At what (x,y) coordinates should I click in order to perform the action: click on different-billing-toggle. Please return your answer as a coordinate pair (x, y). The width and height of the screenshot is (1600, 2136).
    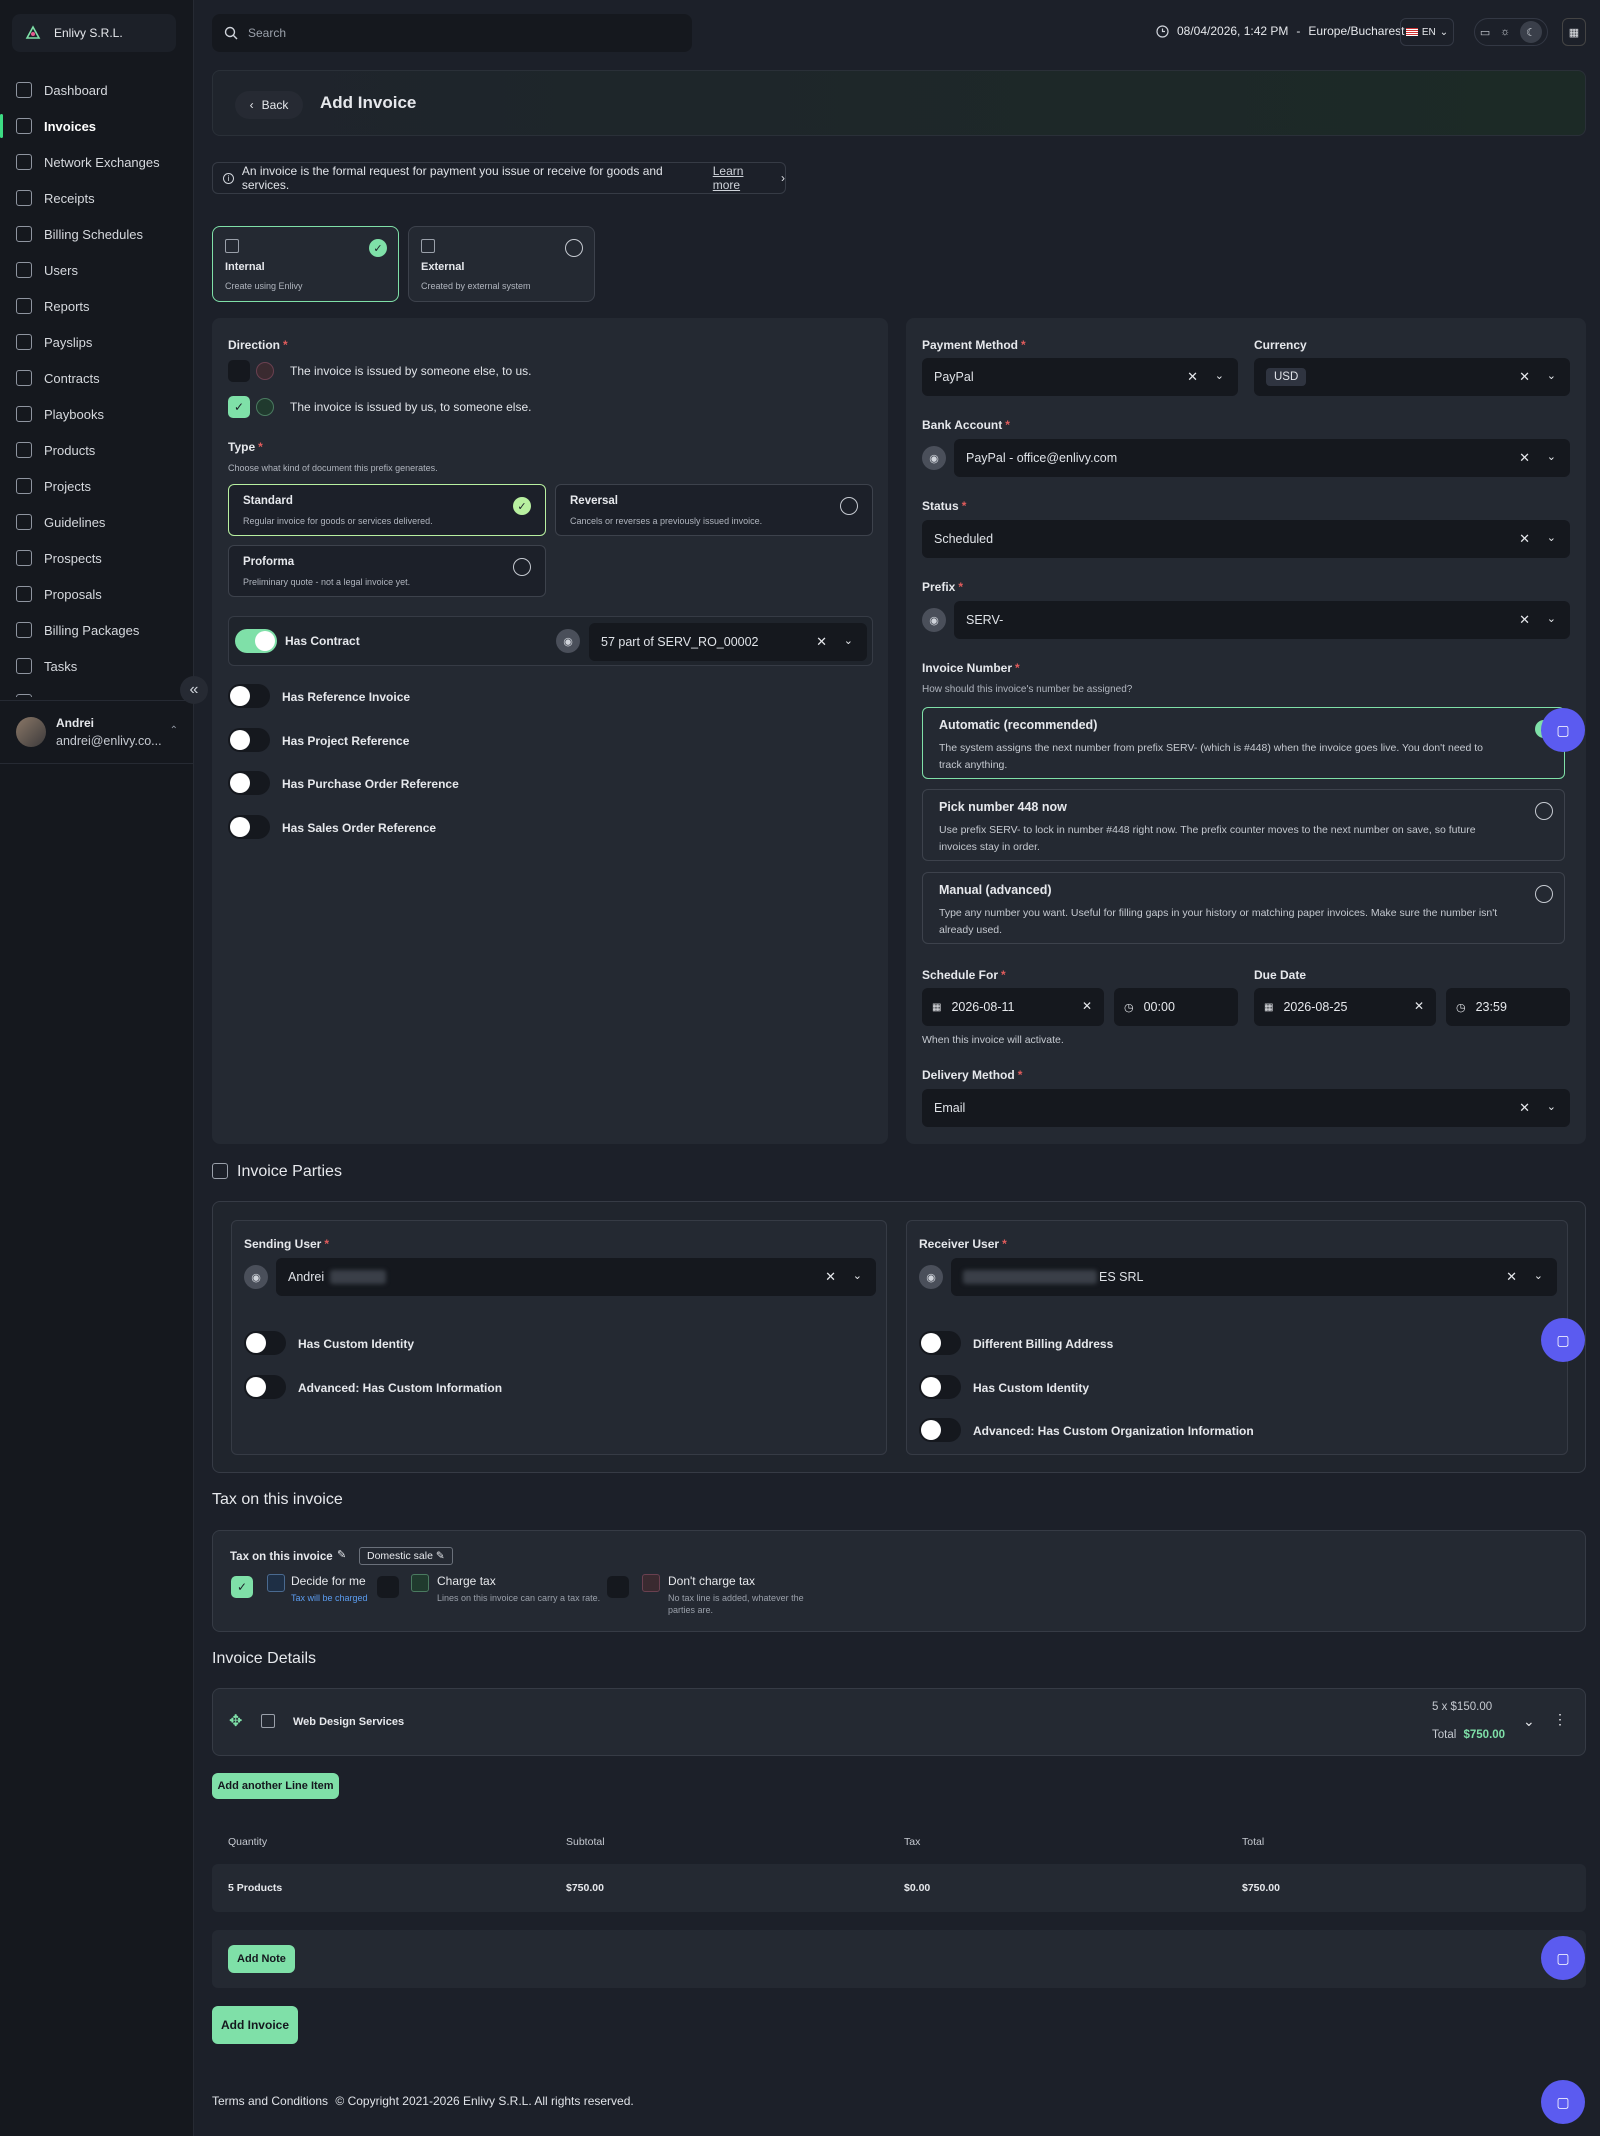
    Looking at the image, I should click on (940, 1343).